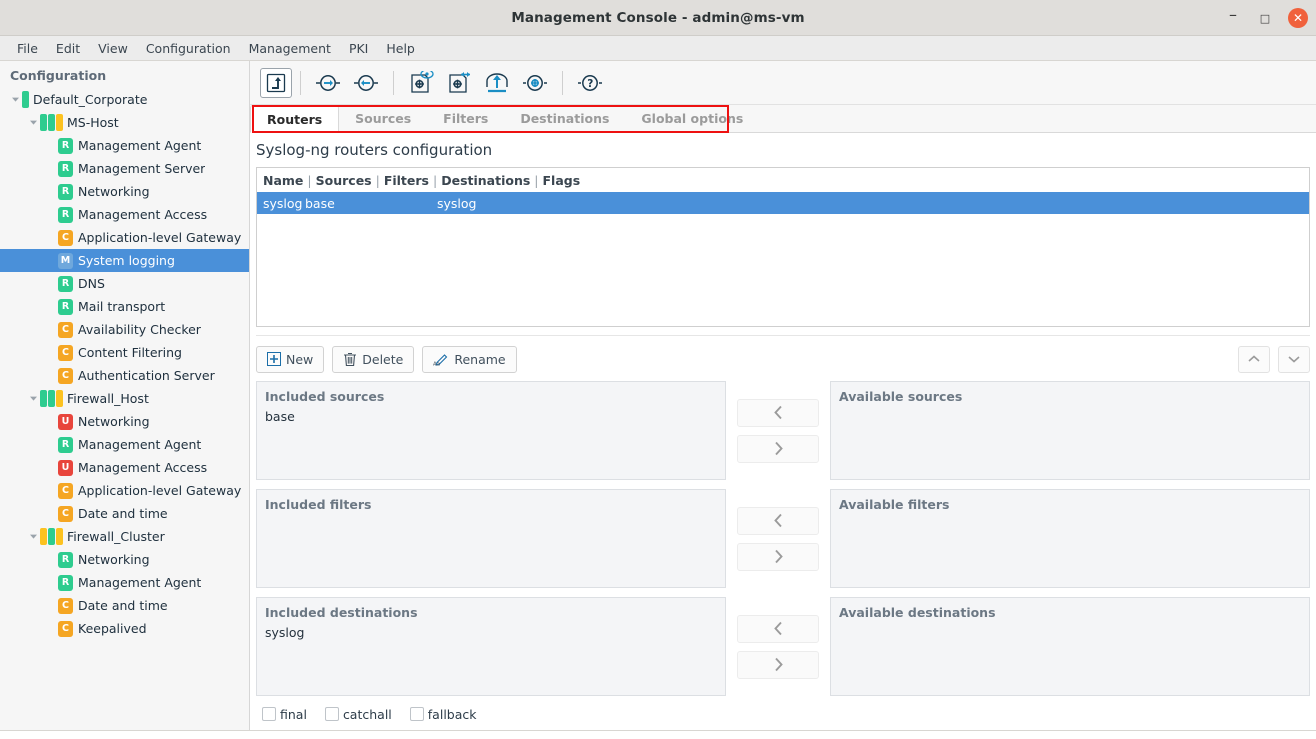 The width and height of the screenshot is (1316, 739). I want to click on sidebar-item-firewall-cluster: Firewall_Cluster, so click(125, 536).